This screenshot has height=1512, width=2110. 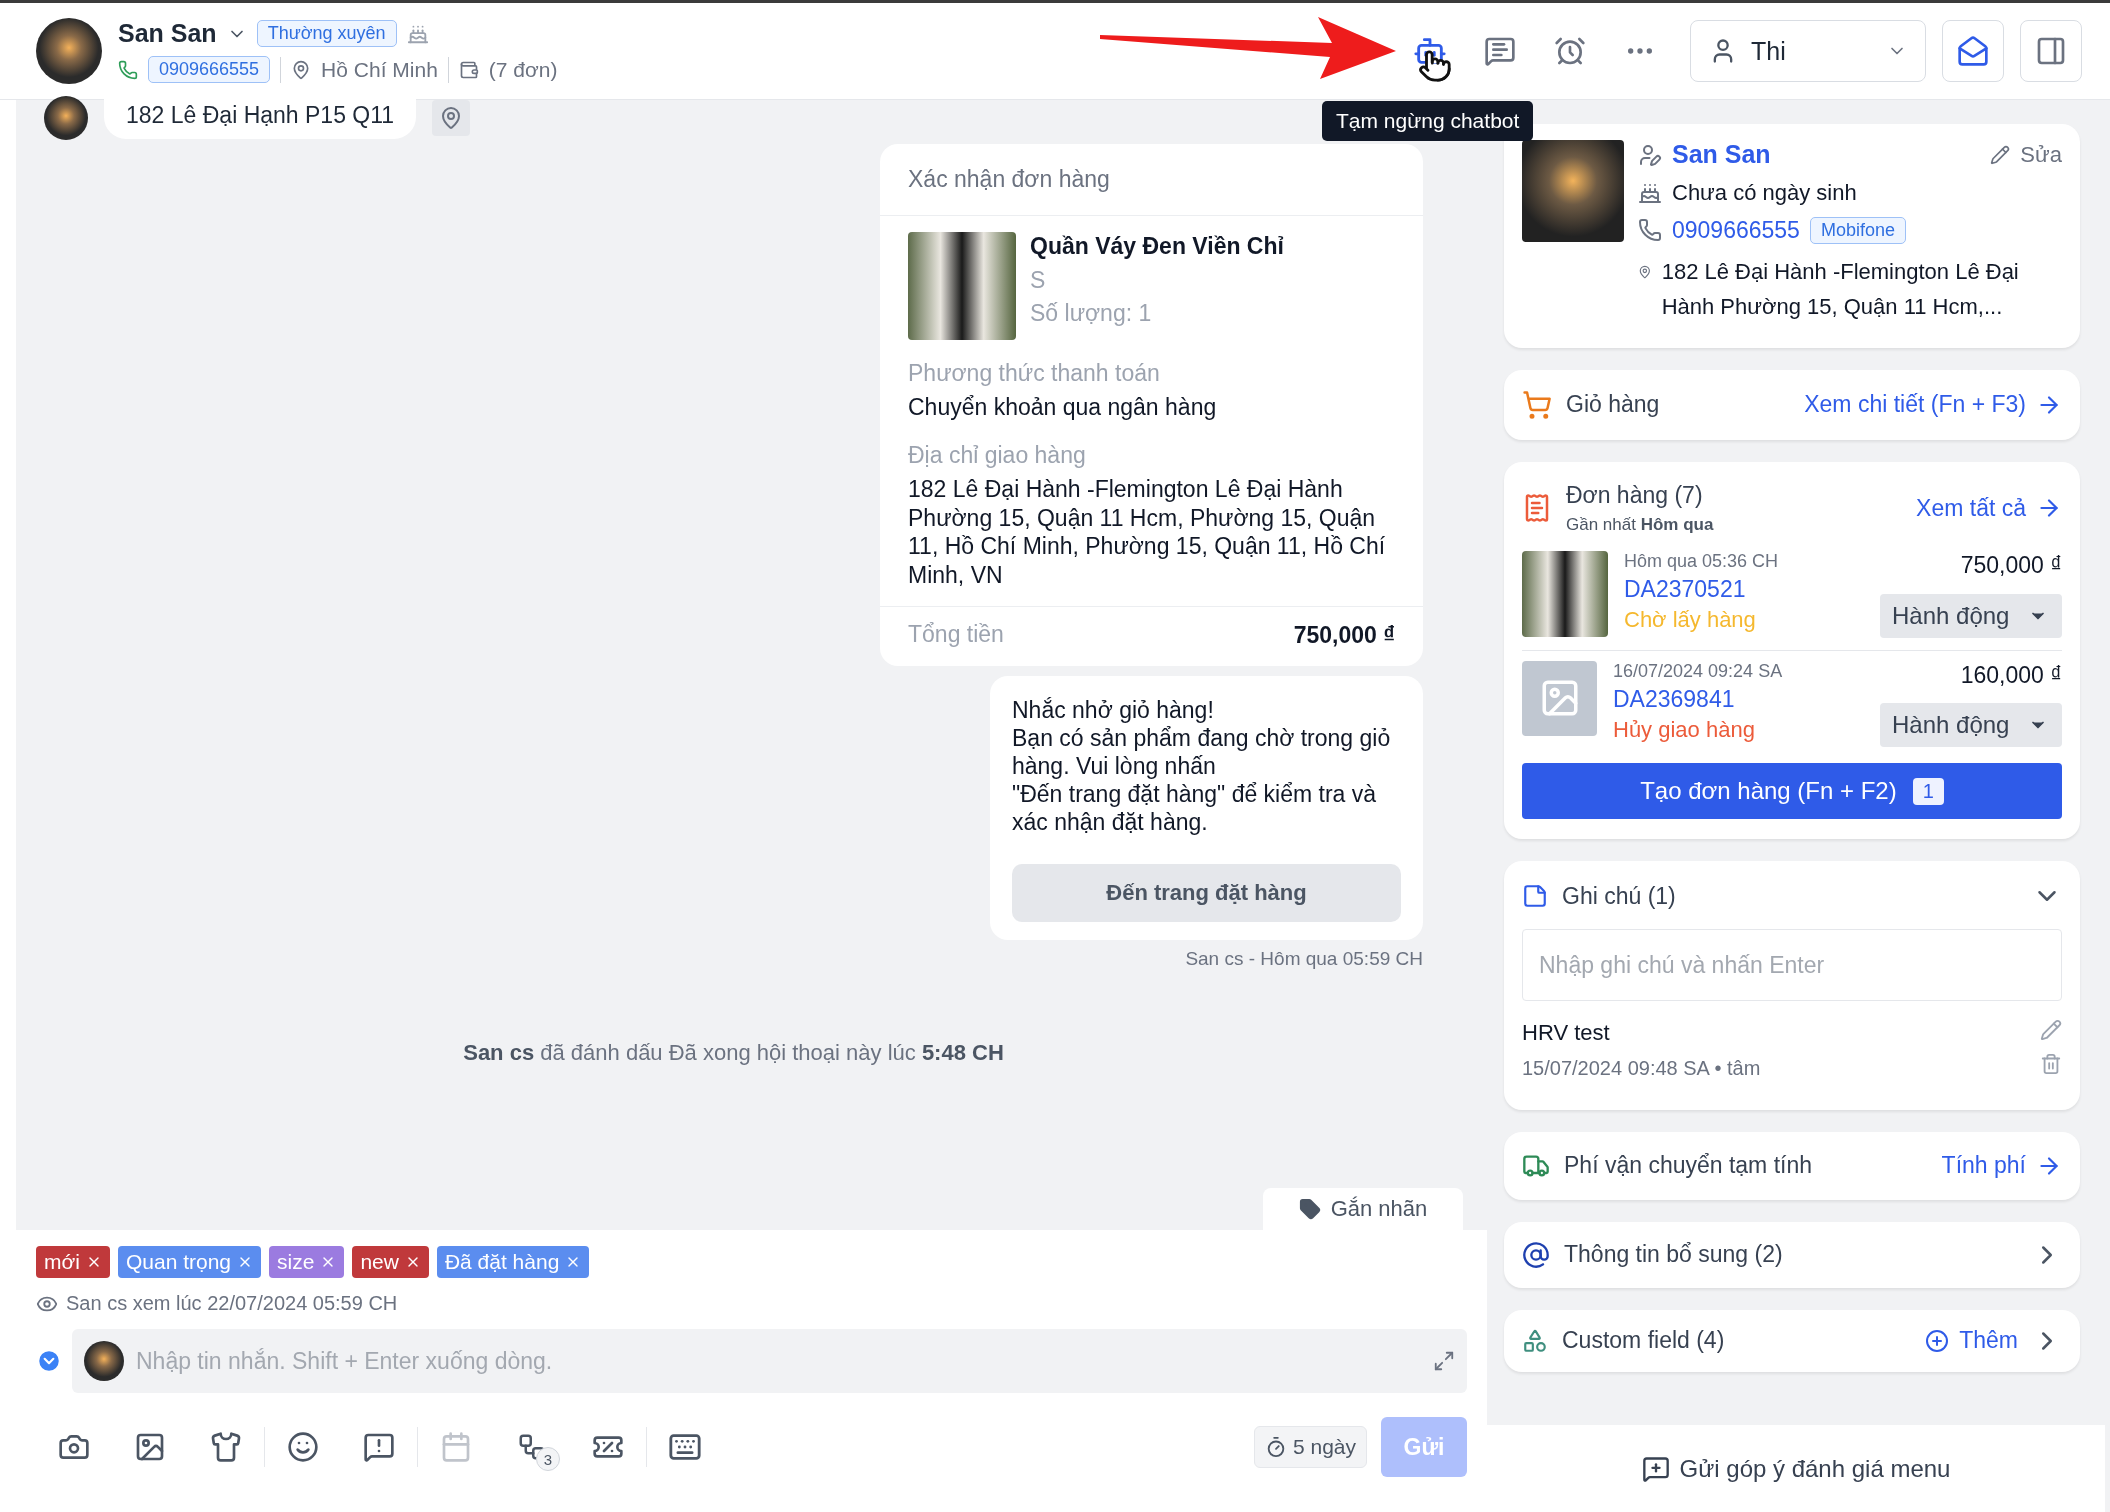 I want to click on message-field: Nhập tin nhắn. Shift + Enter xuống dòng., so click(x=769, y=1361).